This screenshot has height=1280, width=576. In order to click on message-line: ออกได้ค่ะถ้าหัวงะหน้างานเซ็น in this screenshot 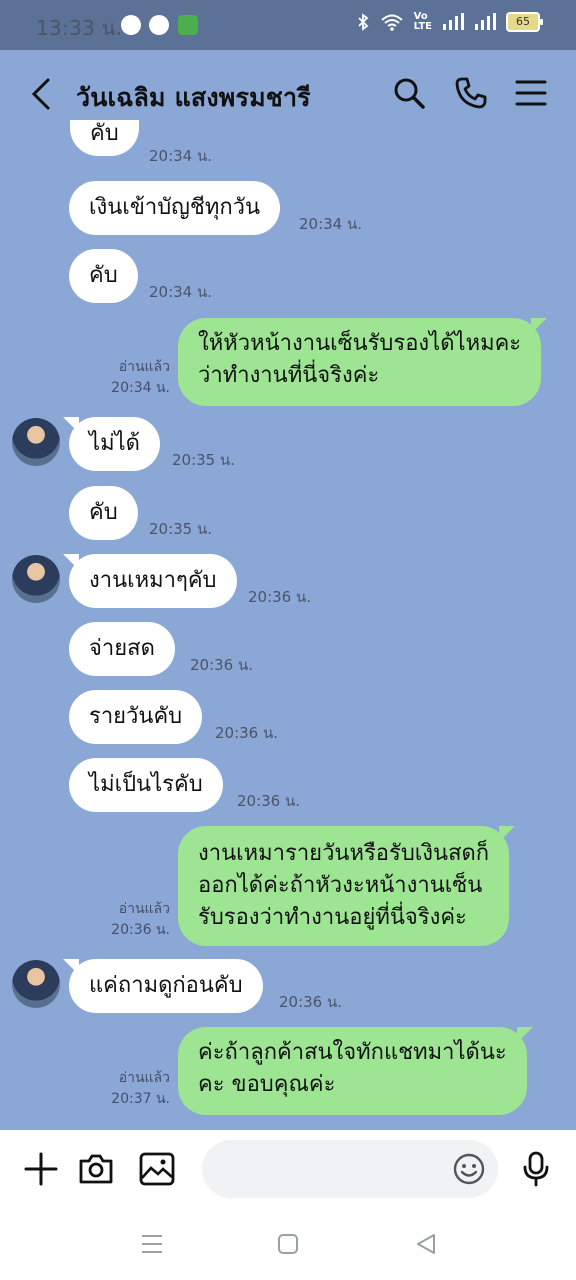, I will do `click(340, 885)`.